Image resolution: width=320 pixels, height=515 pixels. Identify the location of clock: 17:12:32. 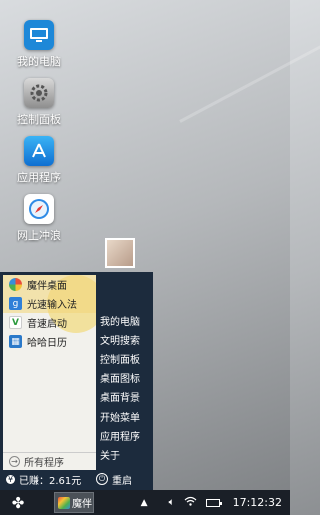
(257, 502).